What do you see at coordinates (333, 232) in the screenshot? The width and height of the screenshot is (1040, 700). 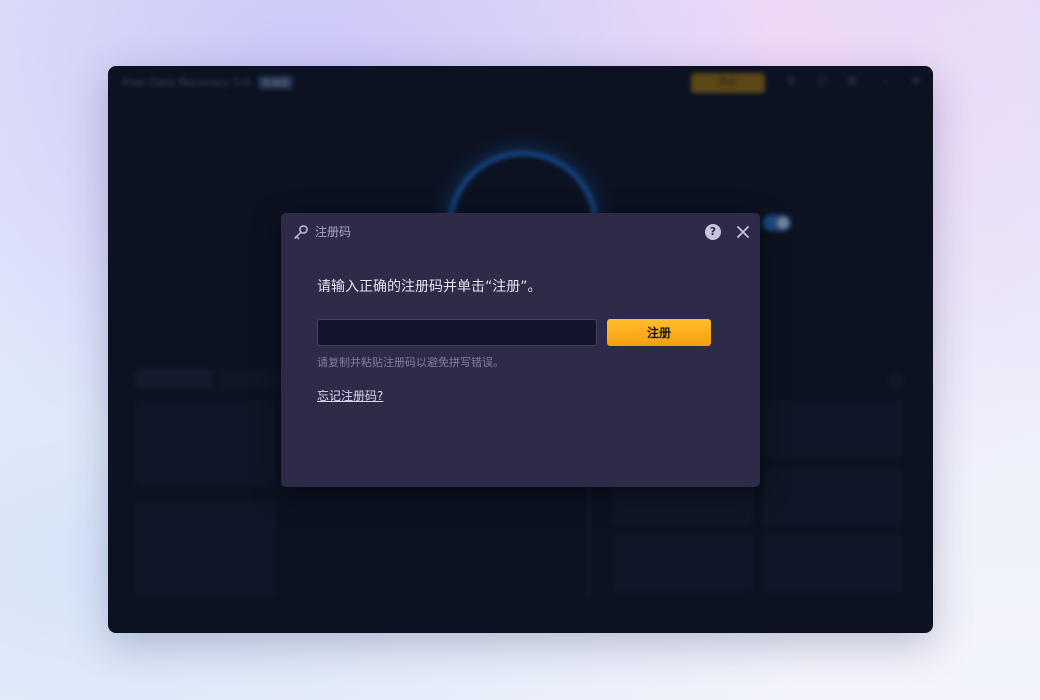 I see `dialog-title: 注册码` at bounding box center [333, 232].